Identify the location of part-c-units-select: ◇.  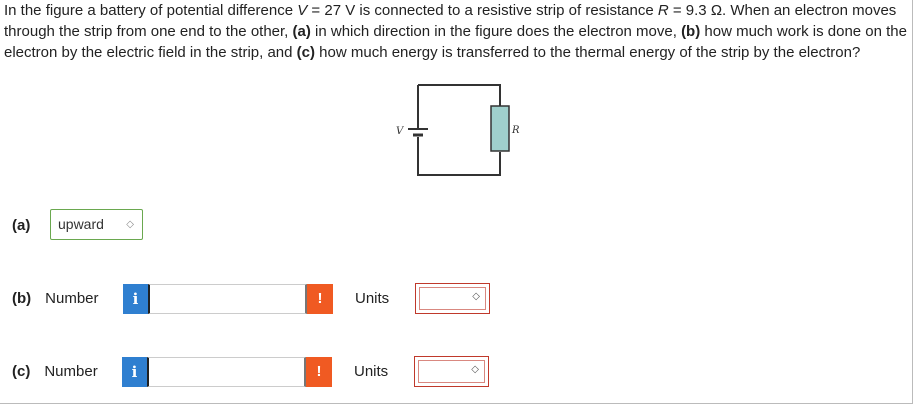
(451, 371).